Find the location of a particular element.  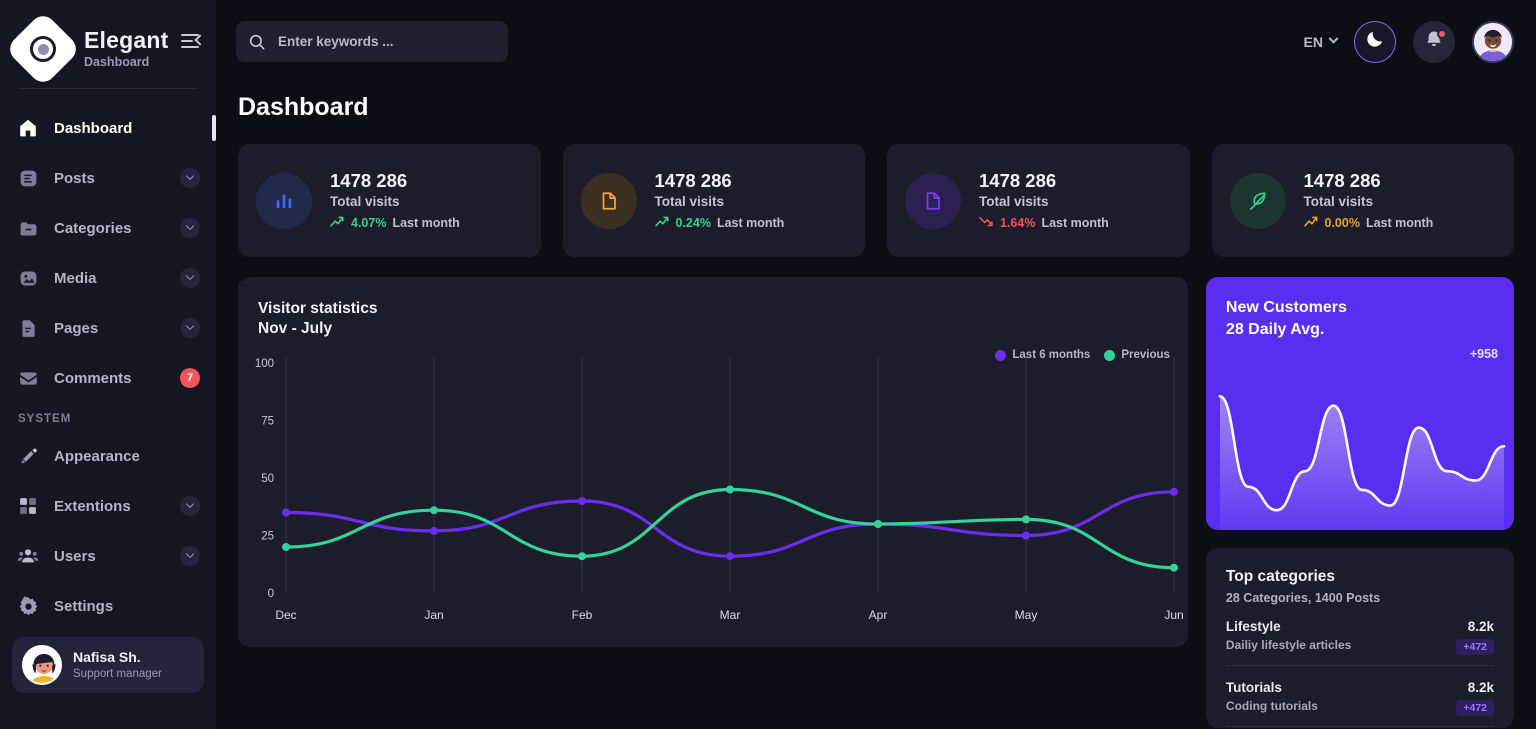

sidebar-item-media: Media is located at coordinates (108, 278).